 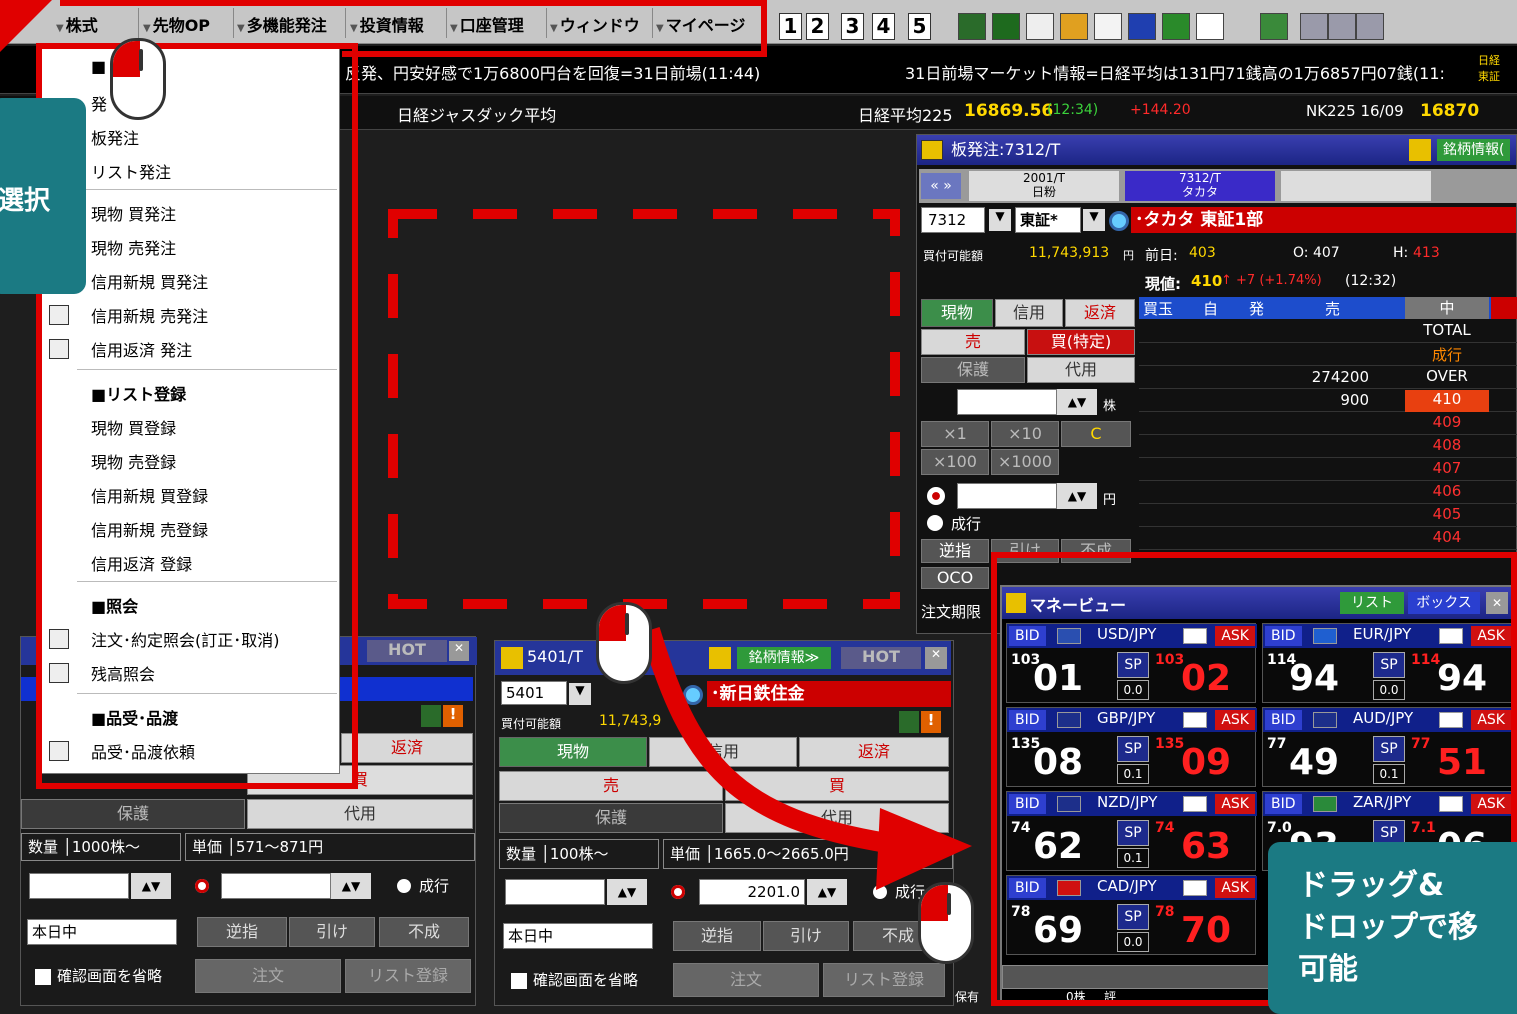 I want to click on fx-ask-big: 09, so click(x=1206, y=762).